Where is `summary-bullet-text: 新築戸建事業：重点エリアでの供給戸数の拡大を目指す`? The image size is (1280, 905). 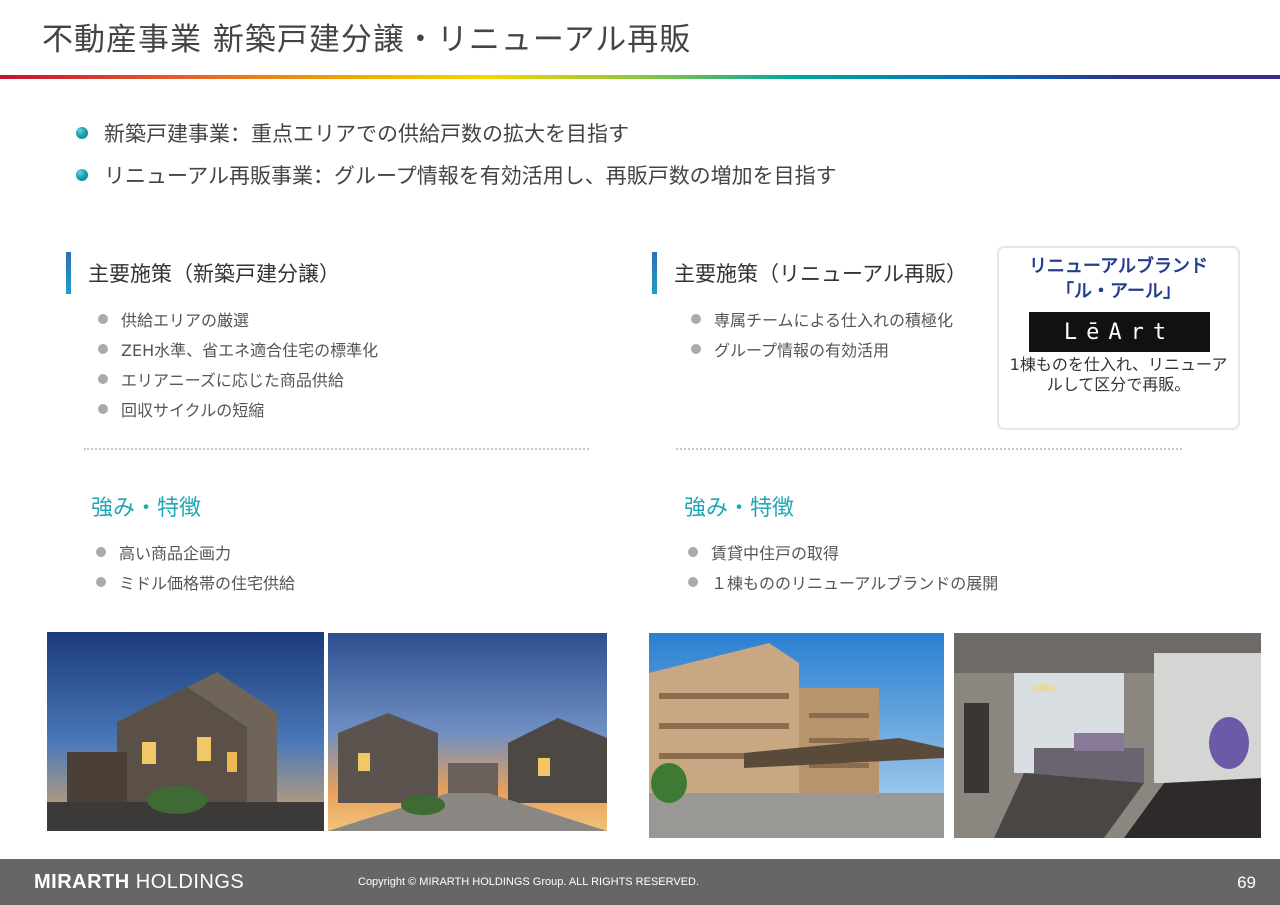
summary-bullet-text: 新築戸建事業：重点エリアでの供給戸数の拡大を目指す is located at coordinates (366, 134).